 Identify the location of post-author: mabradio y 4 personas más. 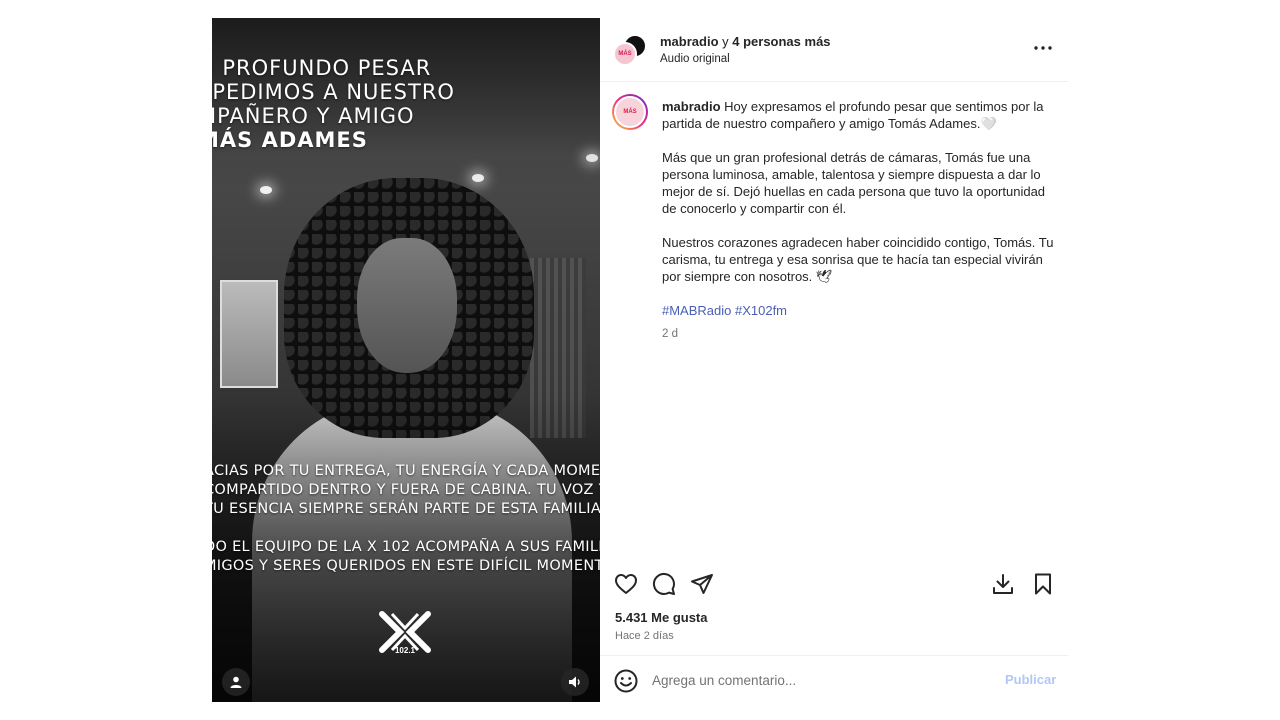
(745, 41).